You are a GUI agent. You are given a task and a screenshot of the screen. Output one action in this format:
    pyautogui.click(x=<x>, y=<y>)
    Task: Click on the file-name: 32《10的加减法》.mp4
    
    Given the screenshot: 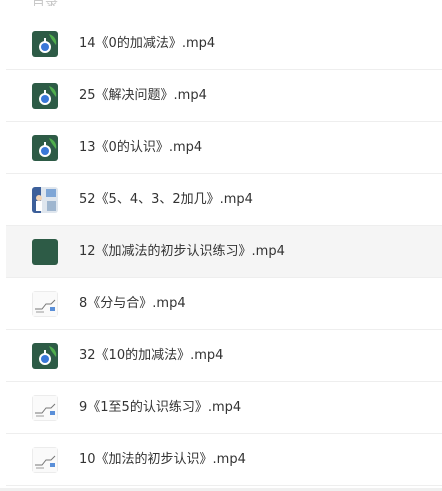 What is the action you would take?
    pyautogui.click(x=151, y=355)
    